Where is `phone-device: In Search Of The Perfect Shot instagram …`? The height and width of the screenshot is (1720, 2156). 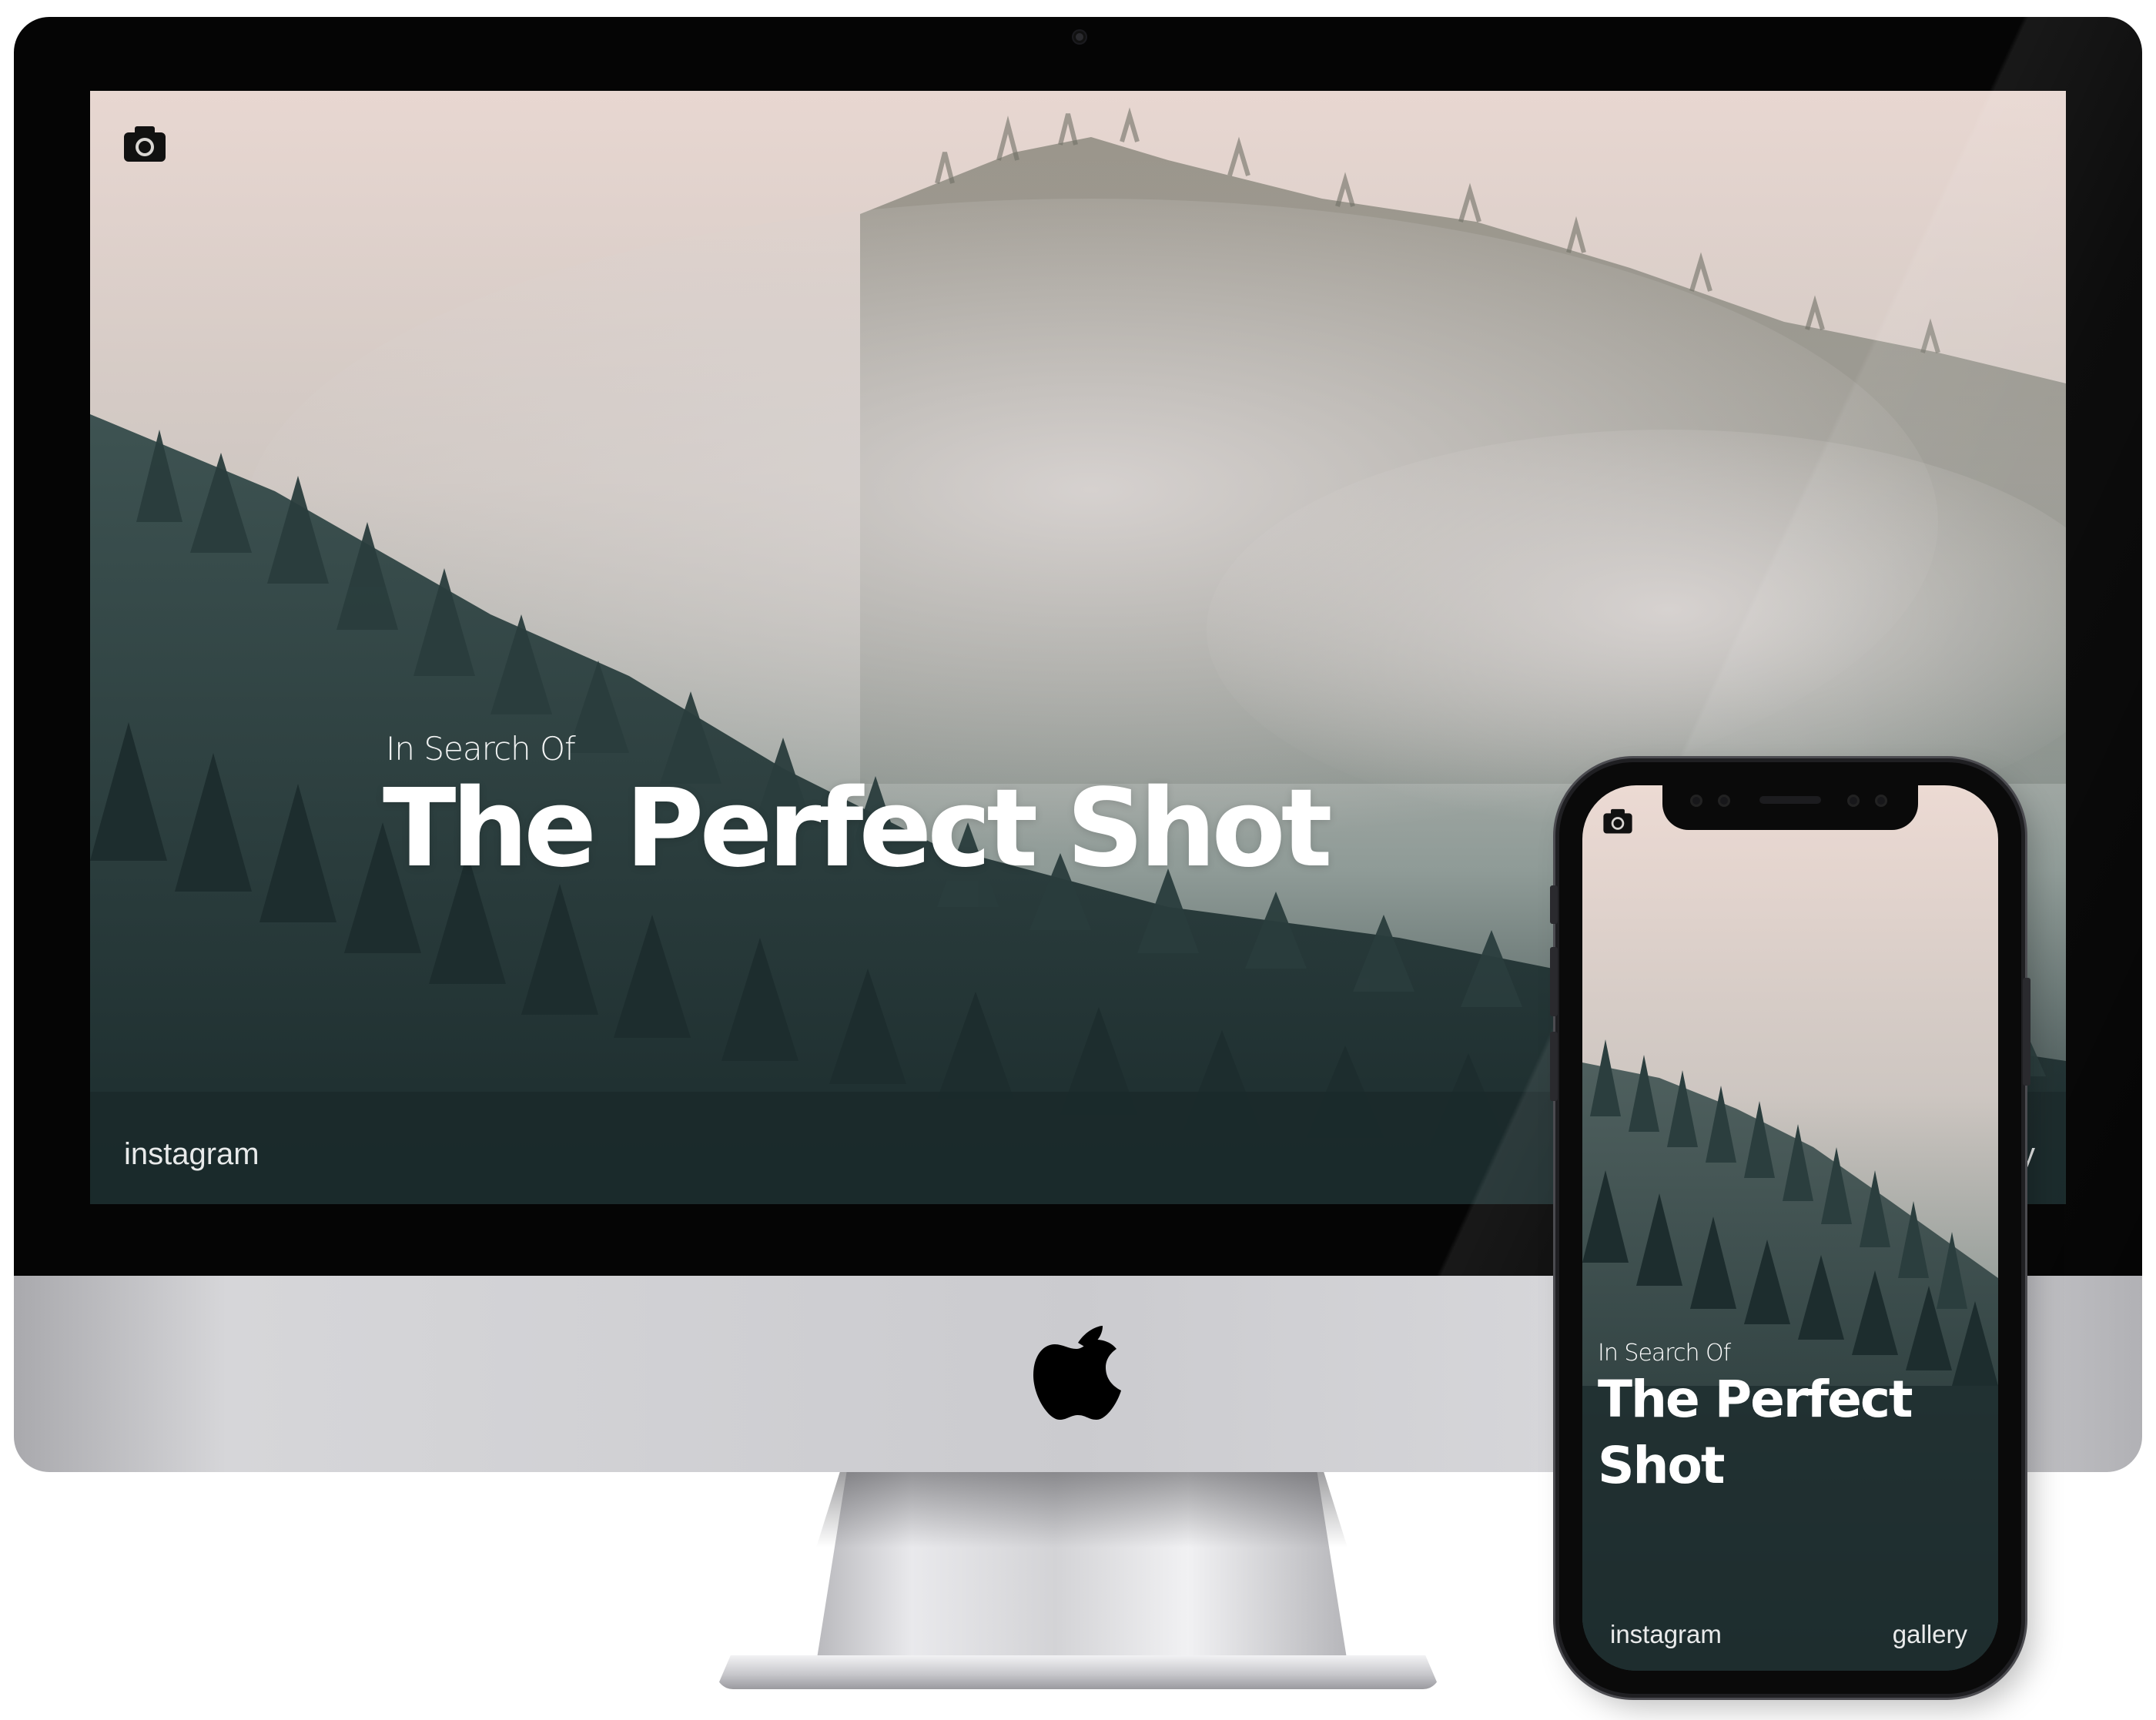
phone-device: In Search Of The Perfect Shot instagram … is located at coordinates (1790, 1228).